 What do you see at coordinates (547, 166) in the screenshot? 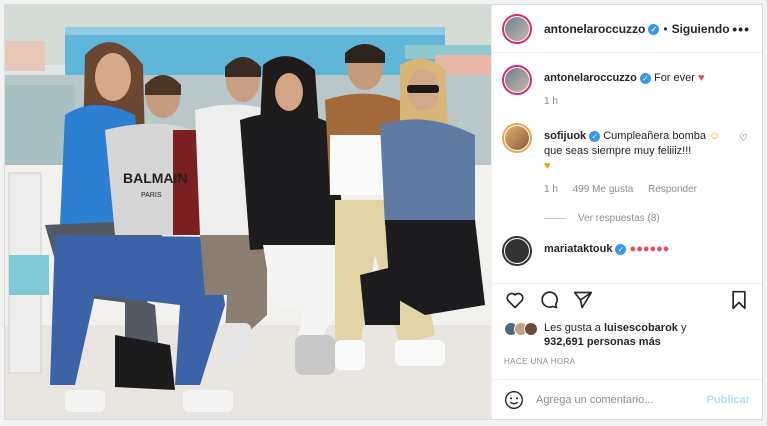
I see `yellow-heart-icon: ♥` at bounding box center [547, 166].